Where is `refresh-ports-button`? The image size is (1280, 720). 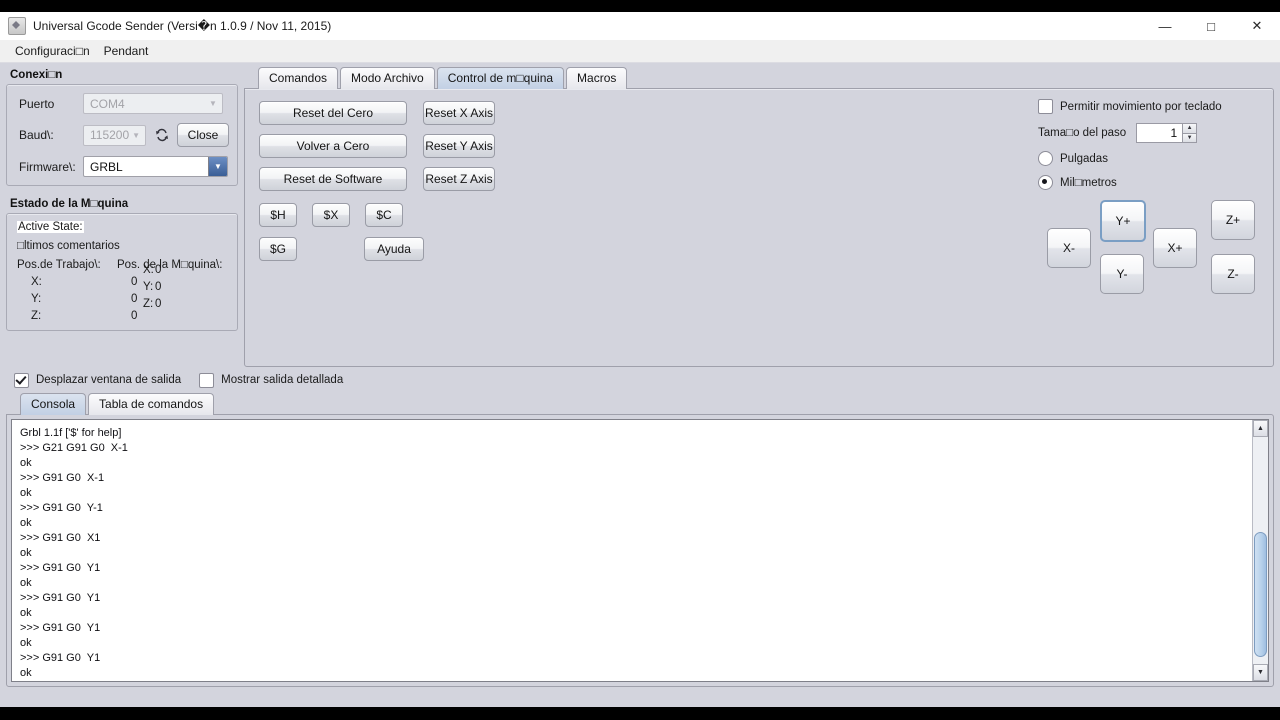
refresh-ports-button is located at coordinates (161, 135).